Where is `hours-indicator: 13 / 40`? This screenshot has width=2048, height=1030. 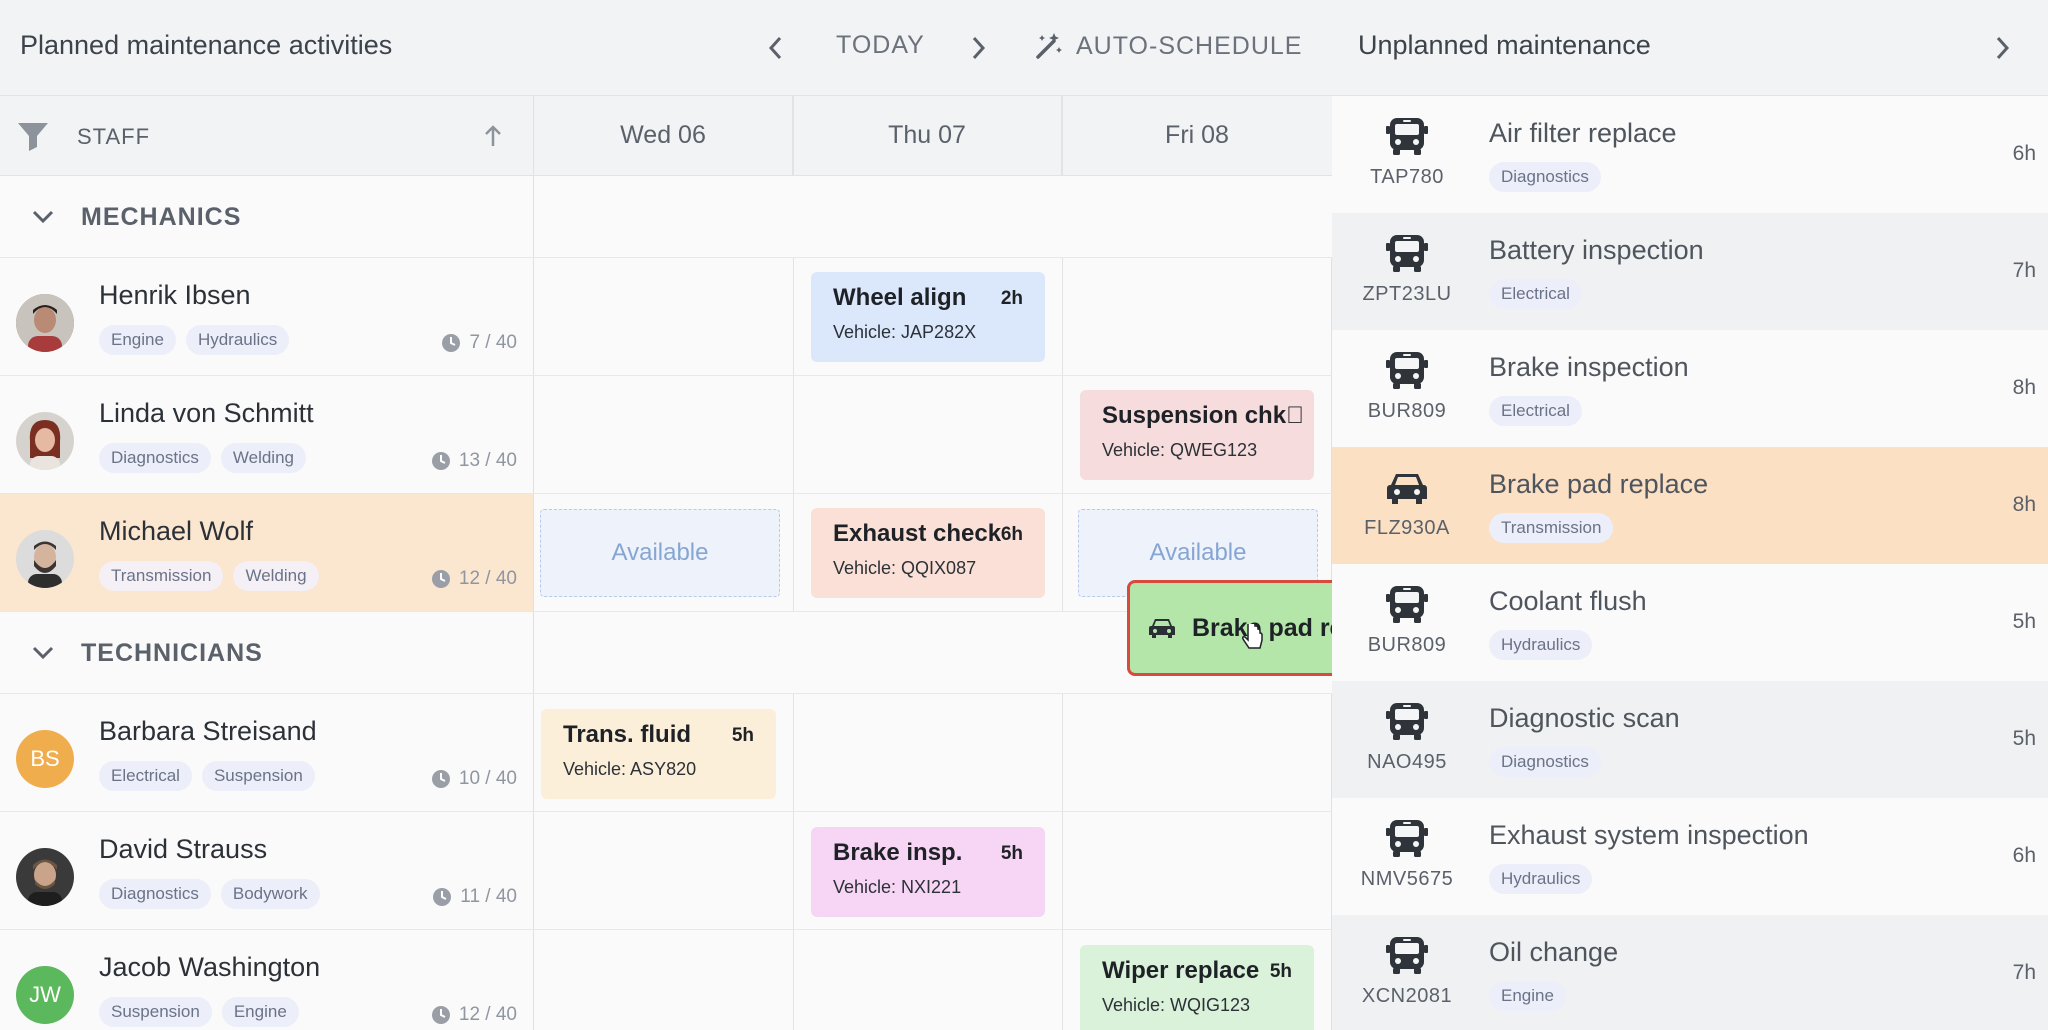
hours-indicator: 13 / 40 is located at coordinates (474, 461).